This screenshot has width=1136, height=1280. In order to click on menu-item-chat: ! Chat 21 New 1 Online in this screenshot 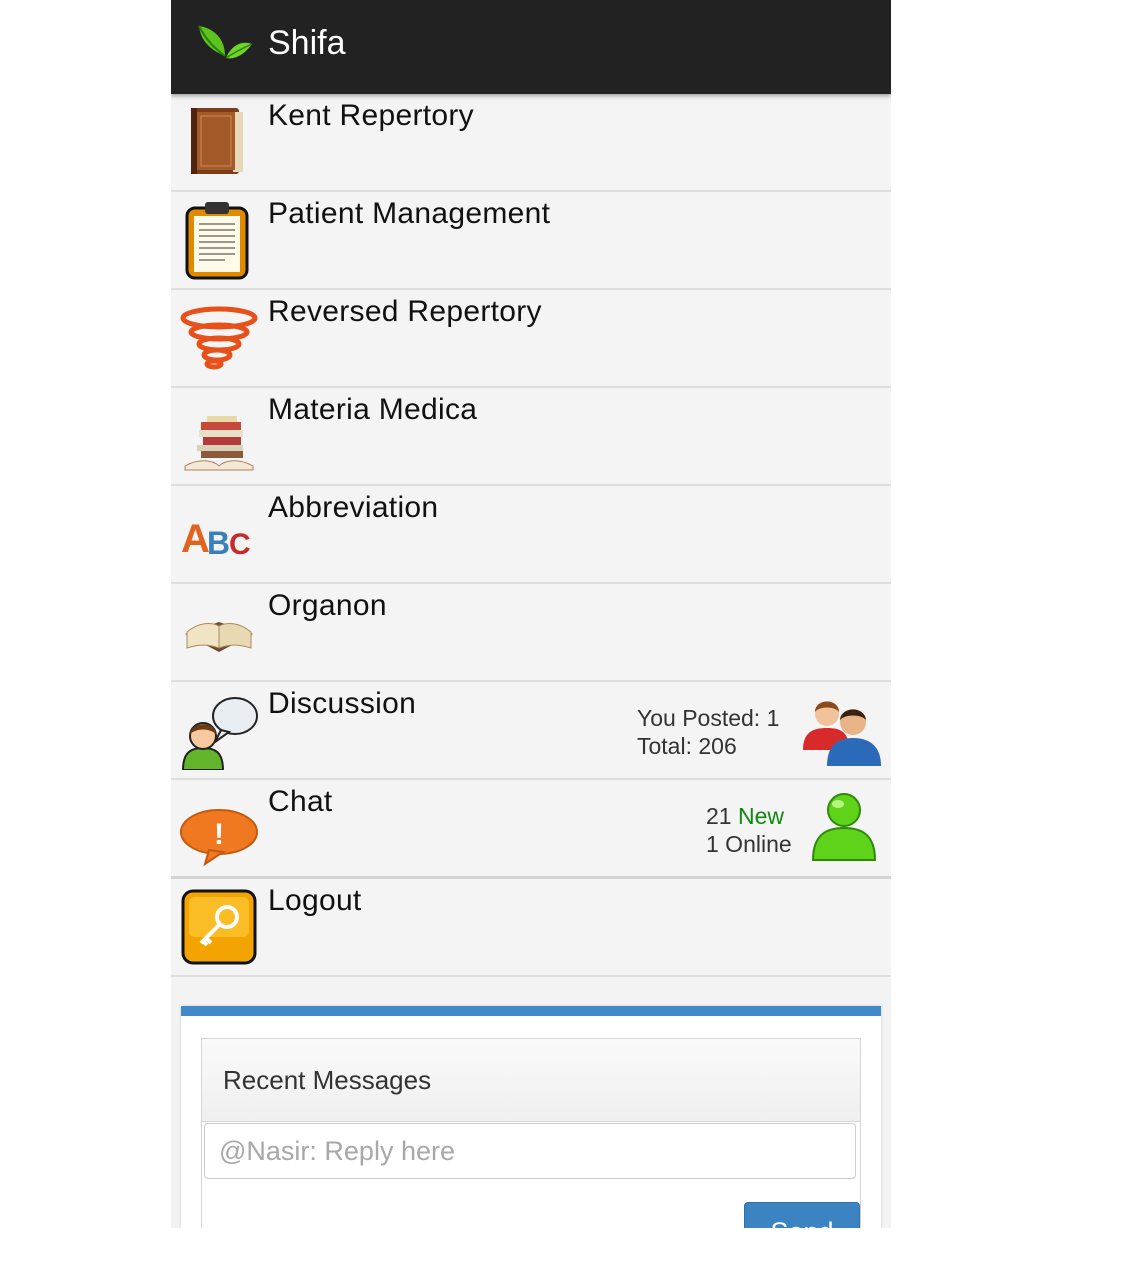, I will do `click(531, 829)`.